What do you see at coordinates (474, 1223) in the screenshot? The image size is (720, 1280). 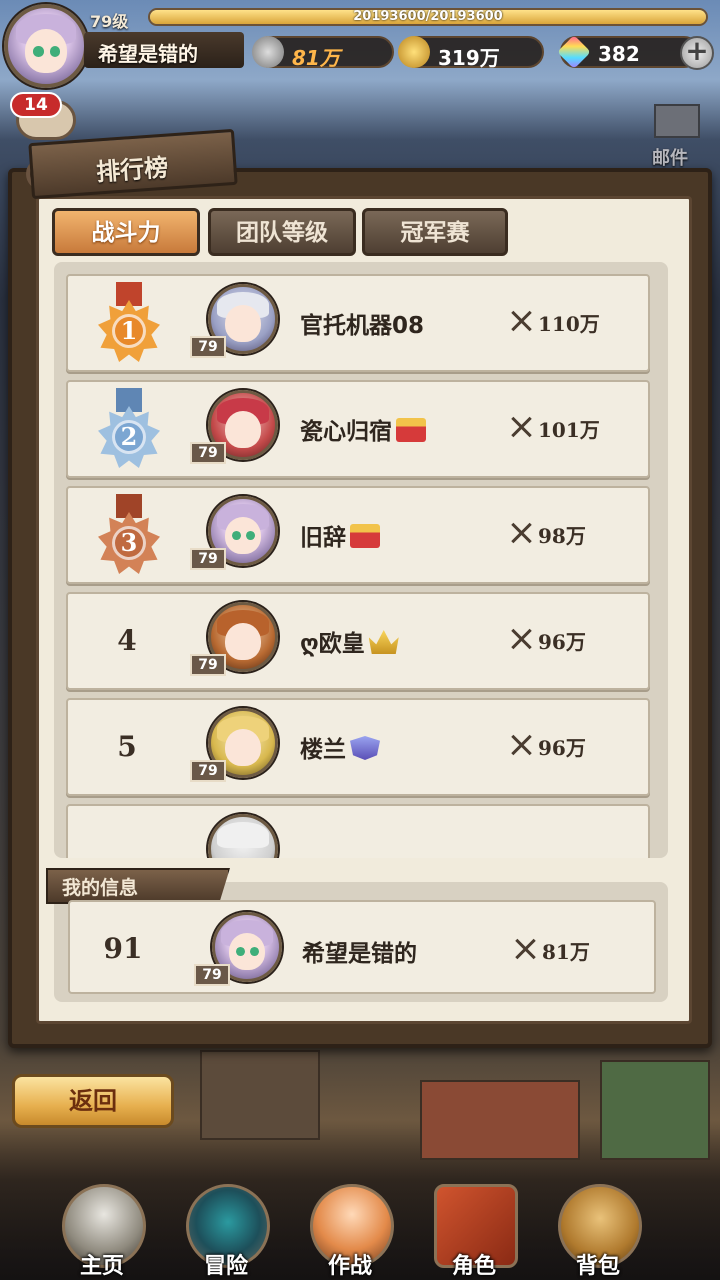 I see `nav-character: 角色` at bounding box center [474, 1223].